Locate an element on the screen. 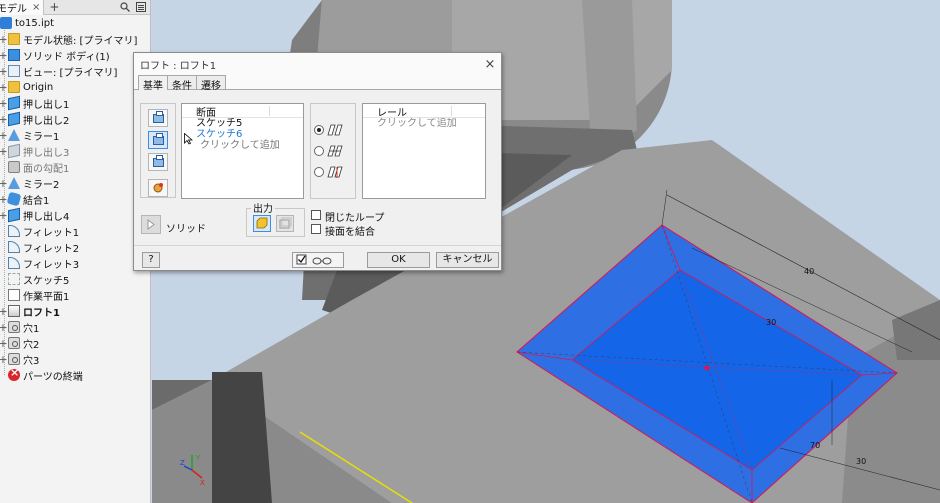 This screenshot has height=503, width=940. tree-item-7: + ミラー1 is located at coordinates (75, 135).